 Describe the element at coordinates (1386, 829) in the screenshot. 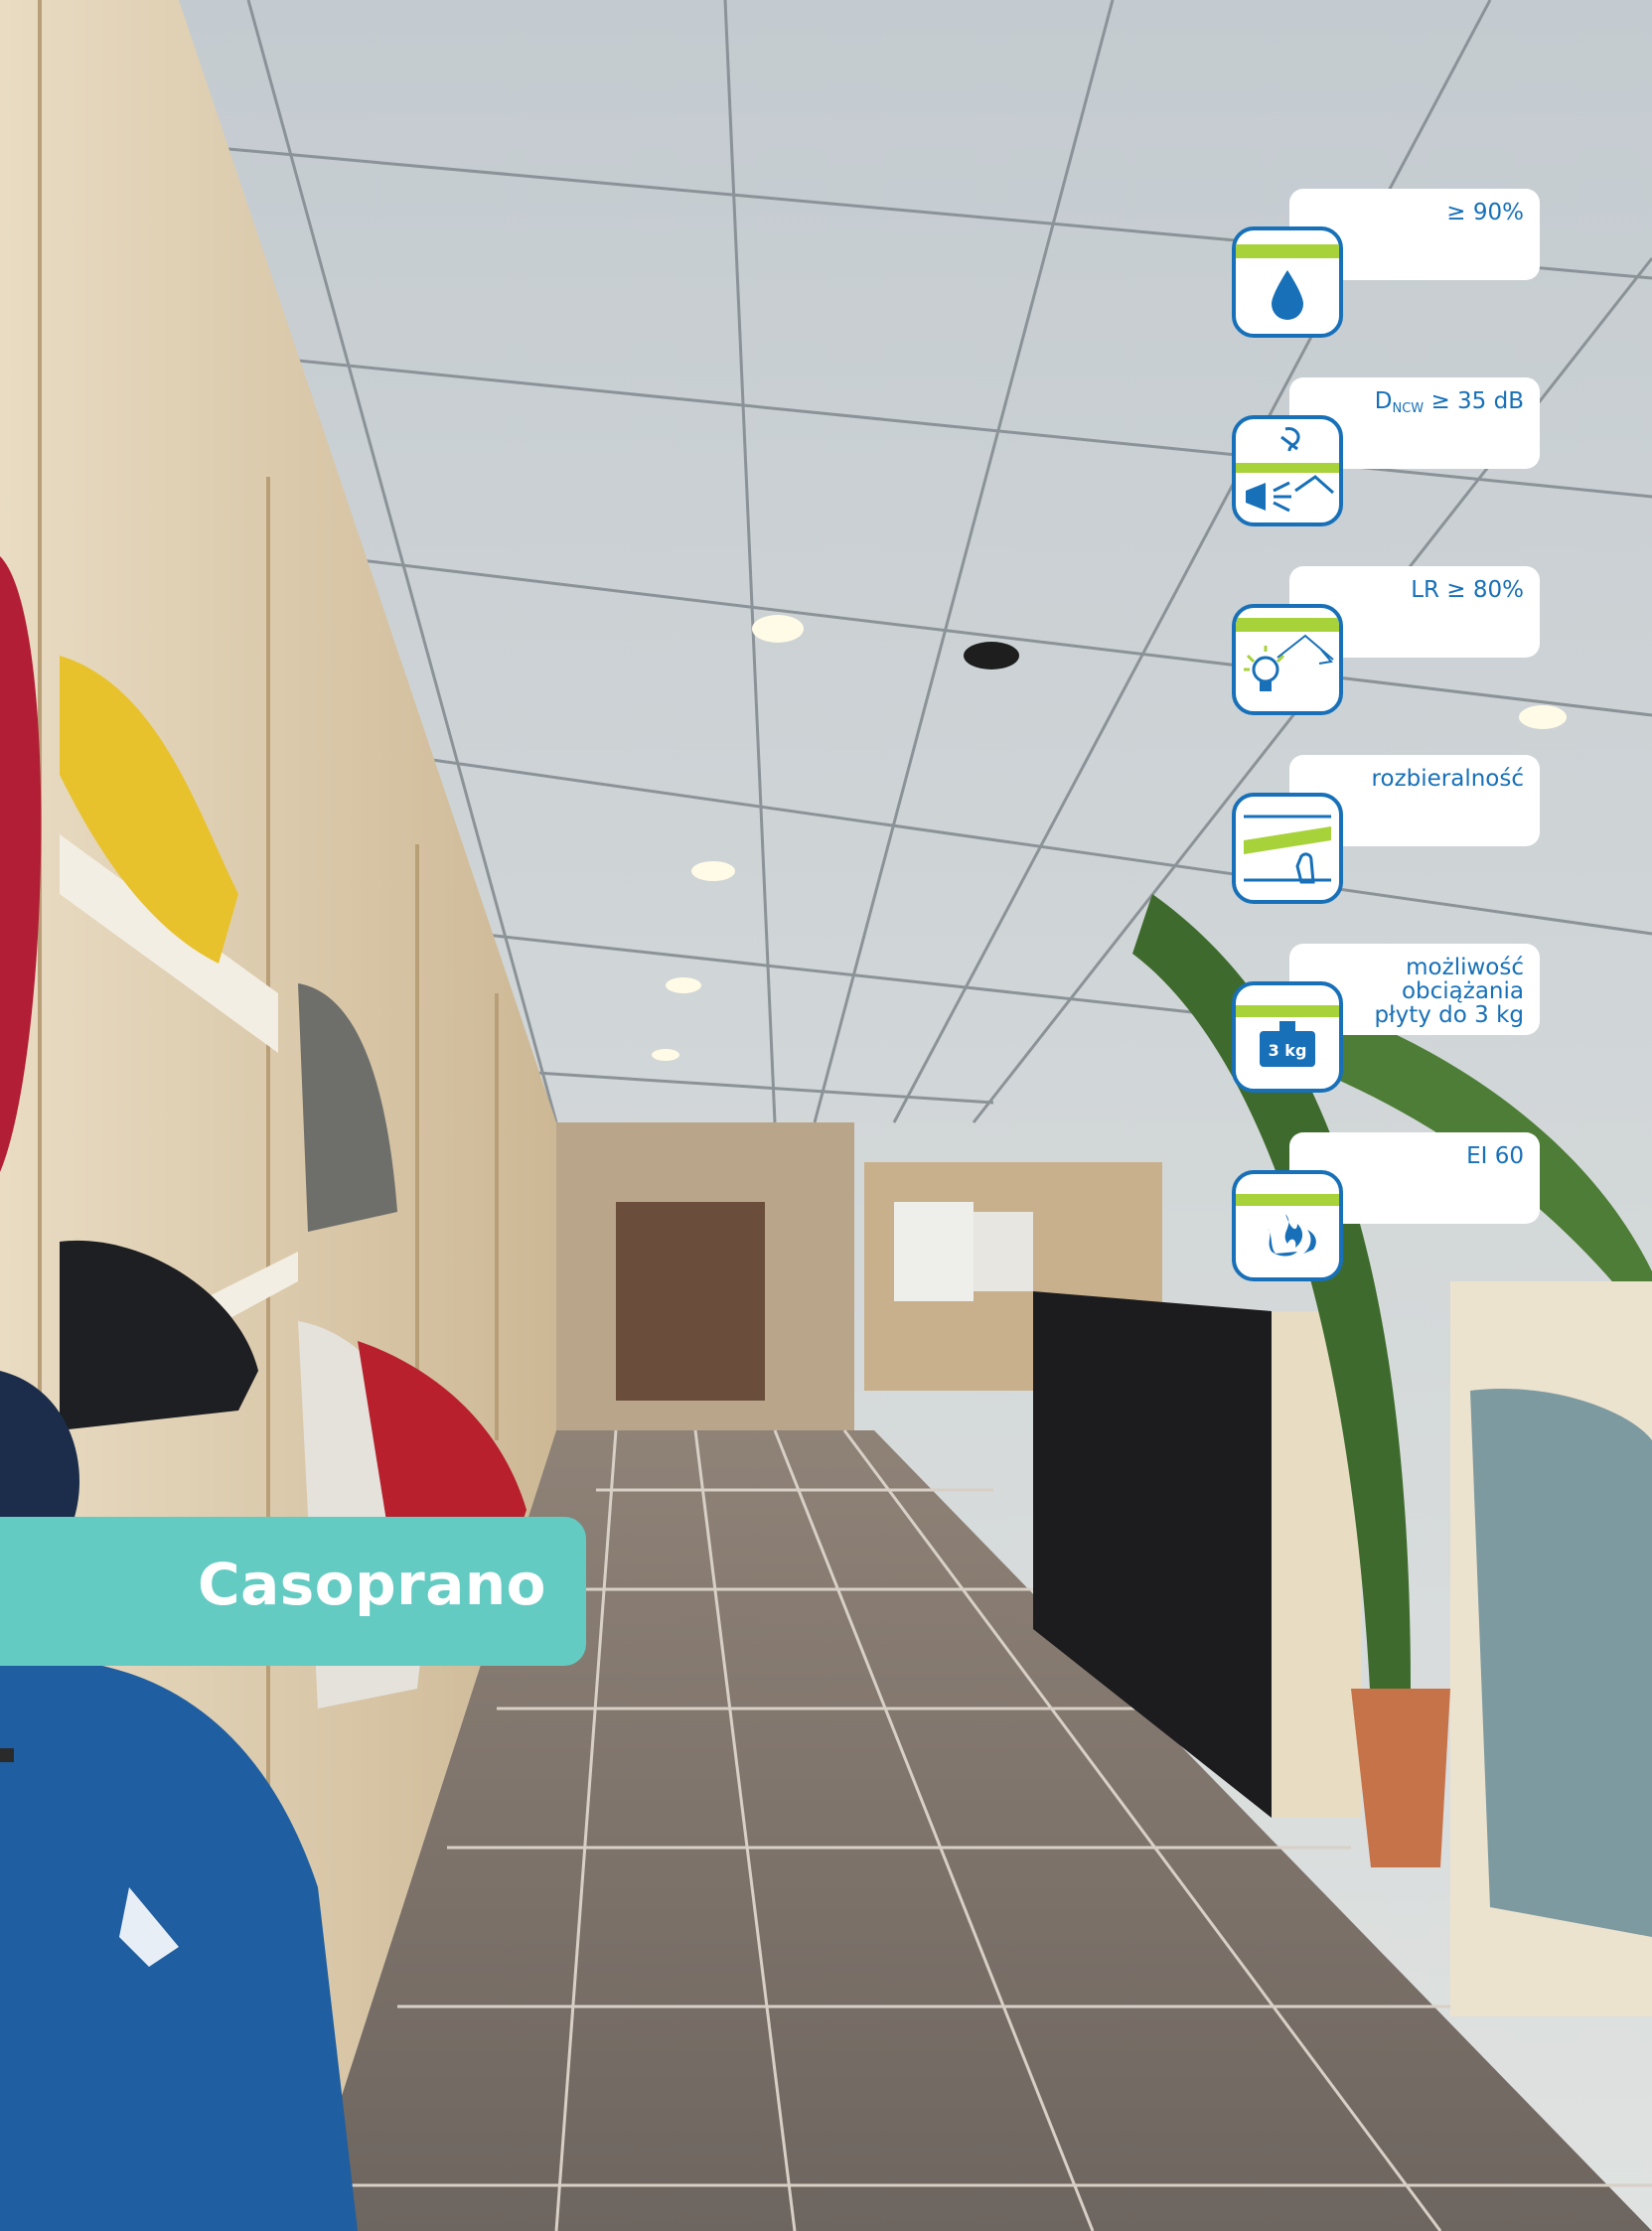

I see `feature-demountable: rozbieralność` at that location.